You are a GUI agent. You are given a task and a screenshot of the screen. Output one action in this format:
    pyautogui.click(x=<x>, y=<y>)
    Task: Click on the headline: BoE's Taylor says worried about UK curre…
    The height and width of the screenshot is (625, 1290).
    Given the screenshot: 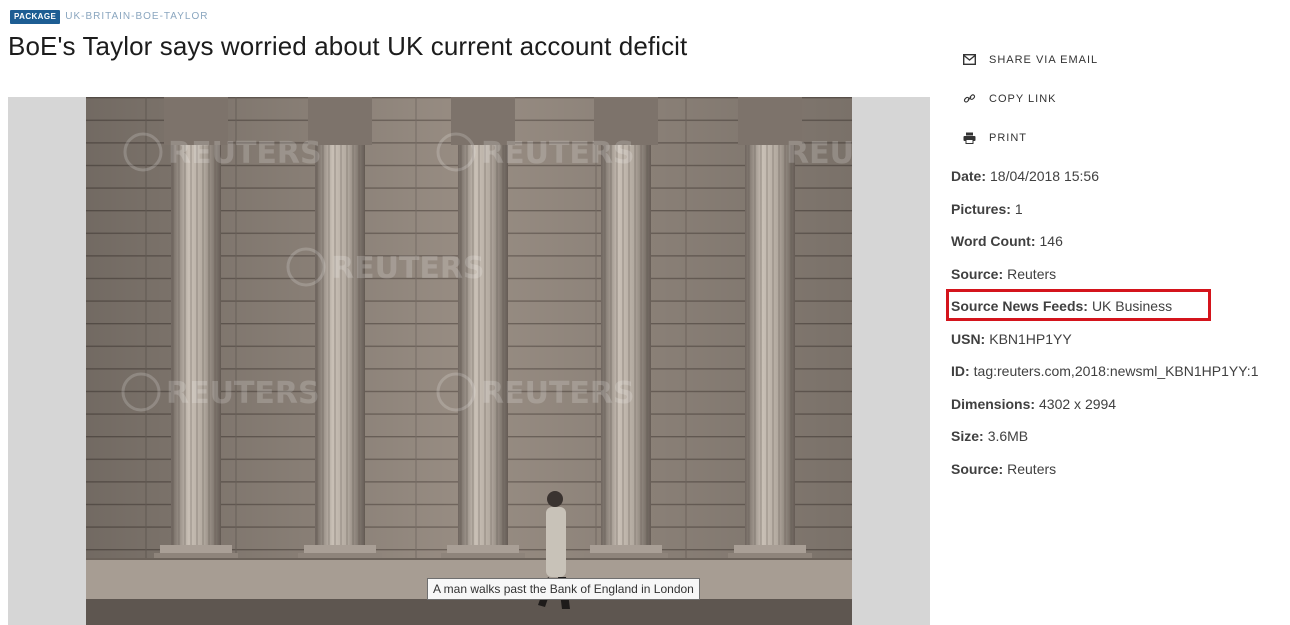 What is the action you would take?
    pyautogui.click(x=348, y=46)
    